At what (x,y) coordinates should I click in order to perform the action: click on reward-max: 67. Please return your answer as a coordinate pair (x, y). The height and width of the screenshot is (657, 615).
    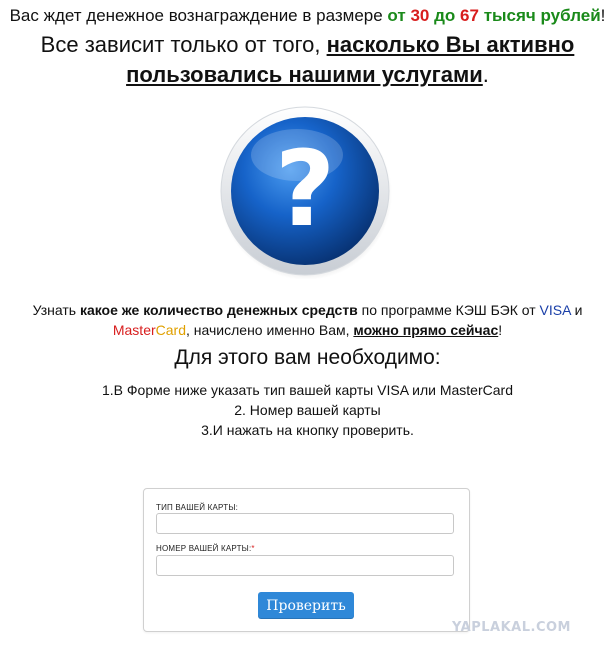
    Looking at the image, I should click on (469, 15).